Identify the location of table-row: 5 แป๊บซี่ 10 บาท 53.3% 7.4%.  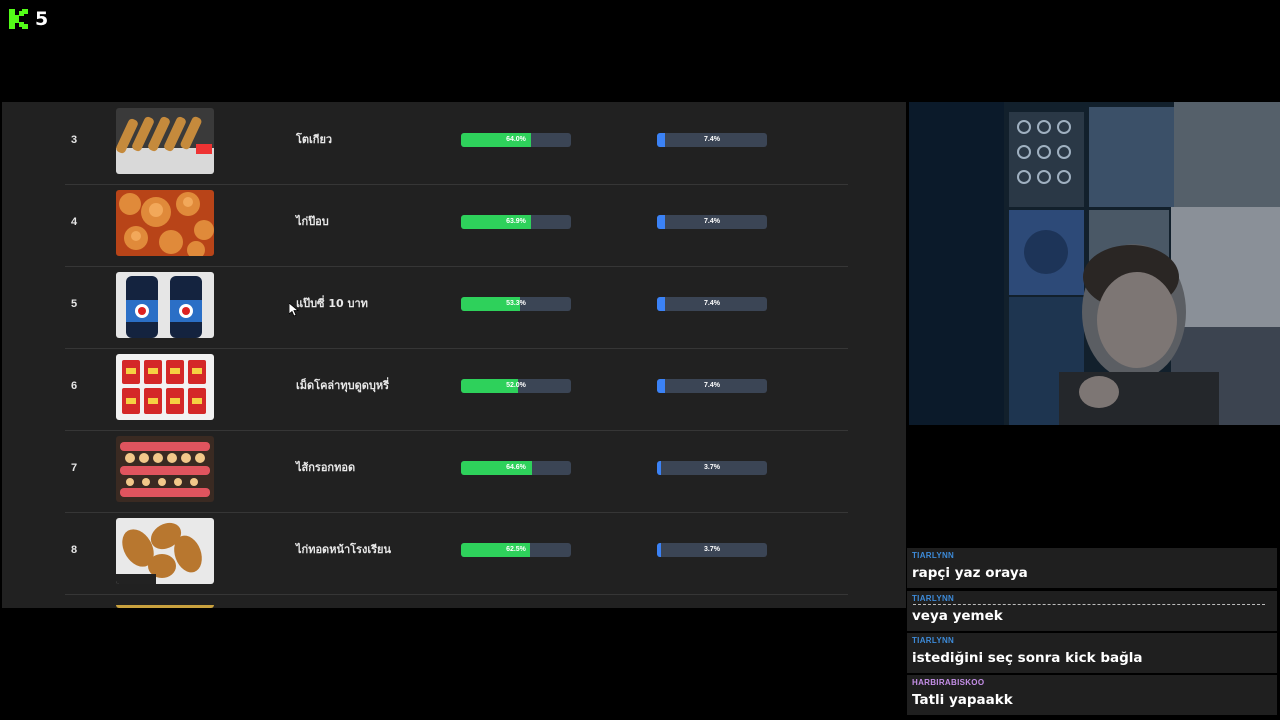
(456, 307).